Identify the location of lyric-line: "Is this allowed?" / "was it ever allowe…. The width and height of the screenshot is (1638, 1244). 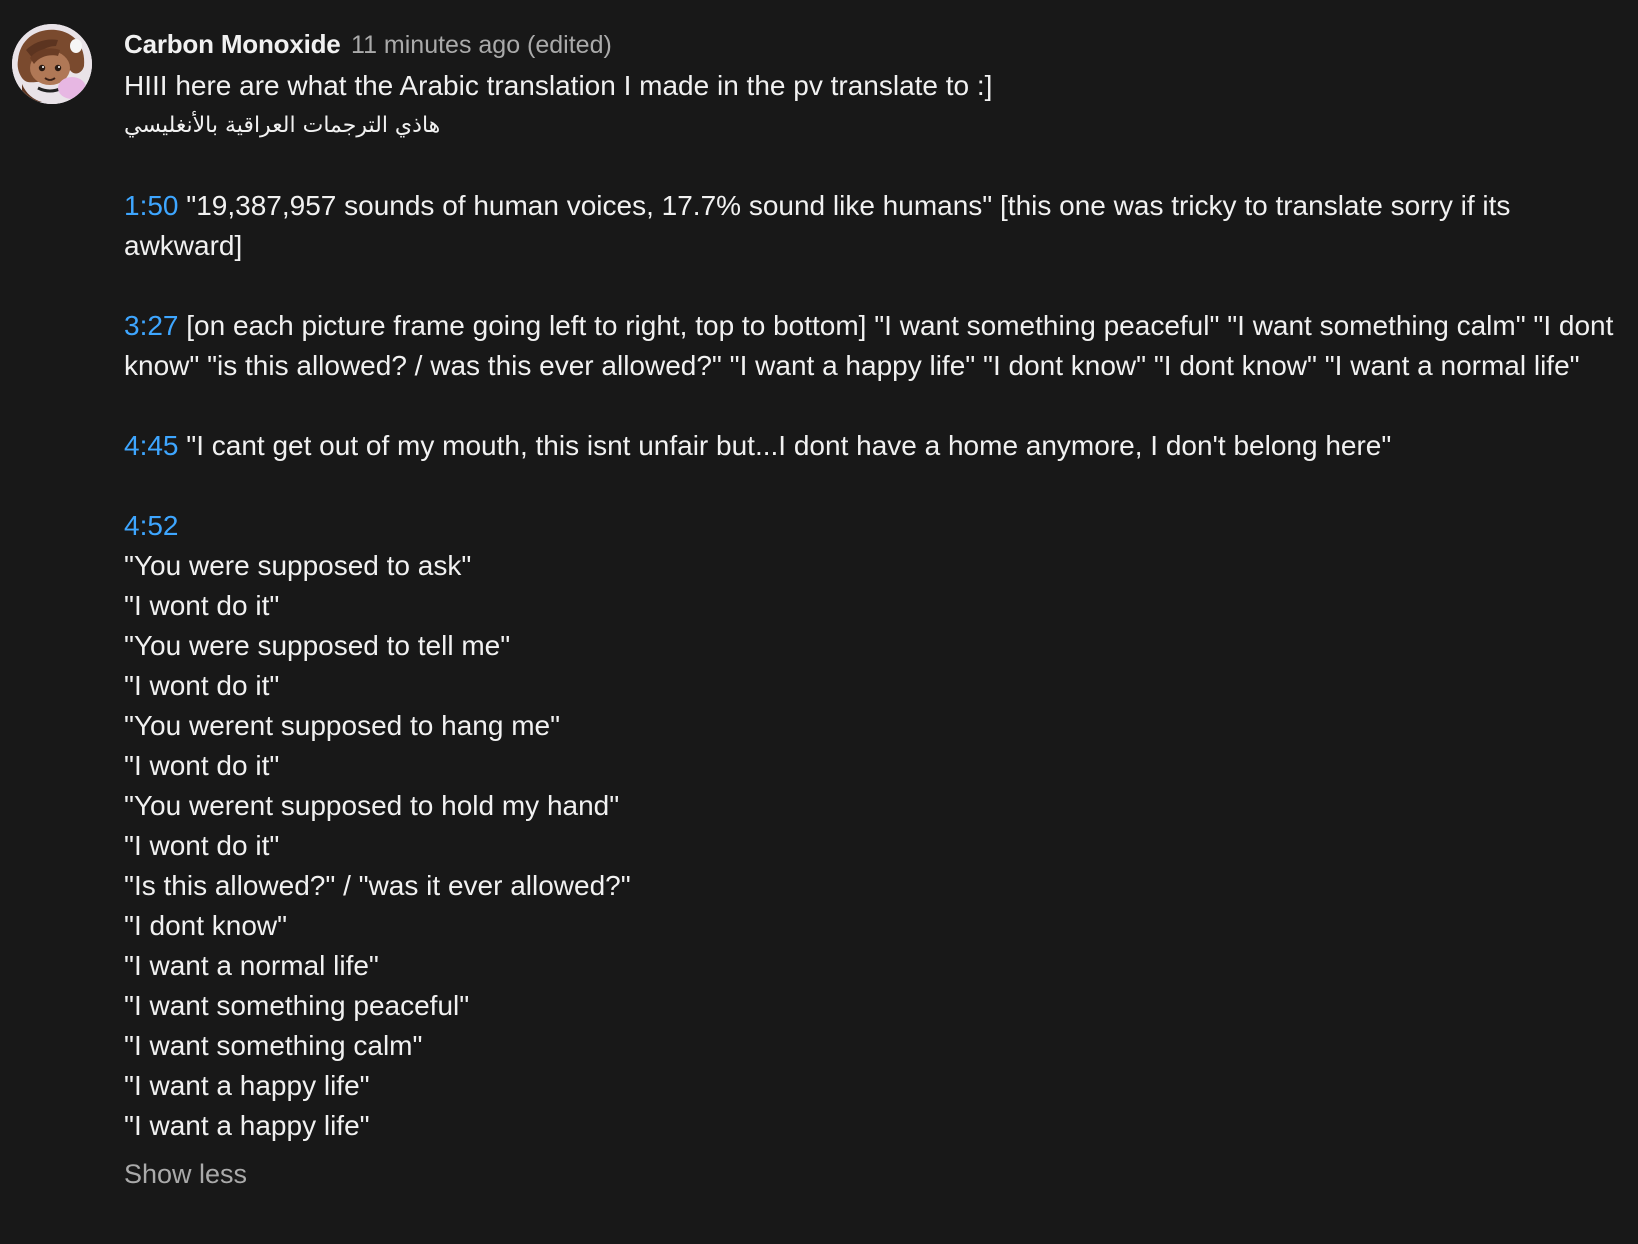
(377, 885).